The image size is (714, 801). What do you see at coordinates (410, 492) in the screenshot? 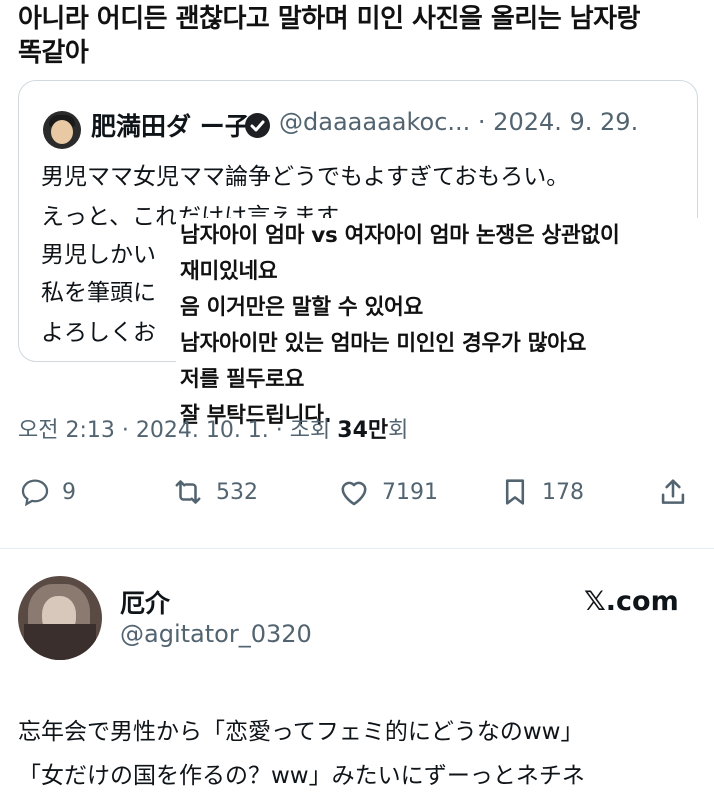
I see `like-count: 7191` at bounding box center [410, 492].